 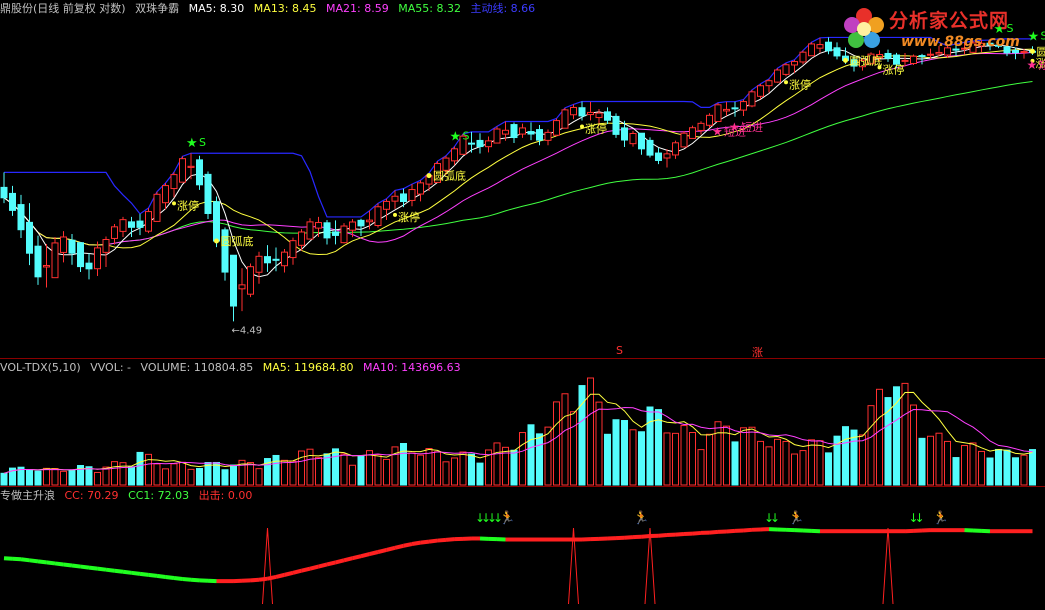 What do you see at coordinates (63, 8) in the screenshot?
I see `stock-title: 鼎股份(日线 前复权 对数)` at bounding box center [63, 8].